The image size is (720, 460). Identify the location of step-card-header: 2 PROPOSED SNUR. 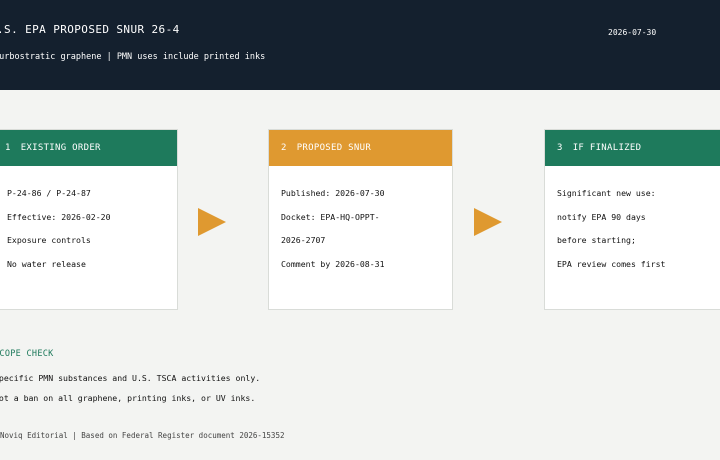
(360, 148).